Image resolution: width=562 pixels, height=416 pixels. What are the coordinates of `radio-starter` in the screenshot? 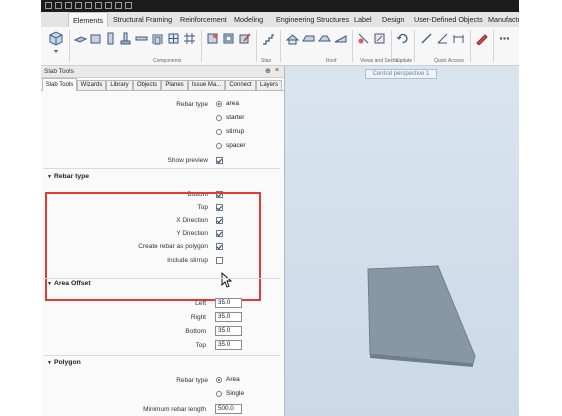 It's located at (219, 118).